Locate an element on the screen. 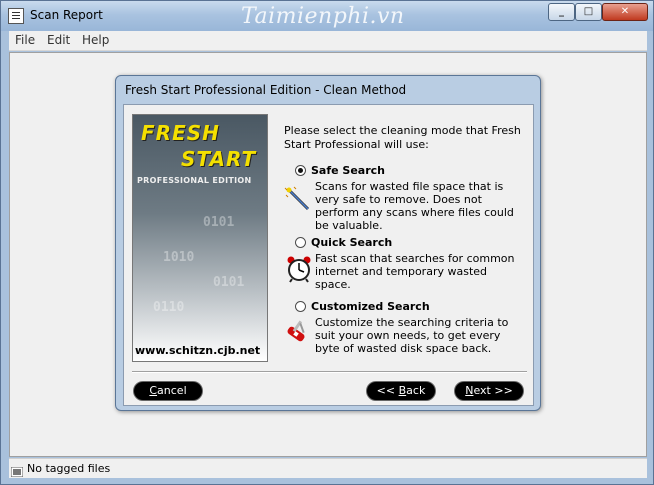 Image resolution: width=654 pixels, height=485 pixels. alarm-clock-icon is located at coordinates (299, 269).